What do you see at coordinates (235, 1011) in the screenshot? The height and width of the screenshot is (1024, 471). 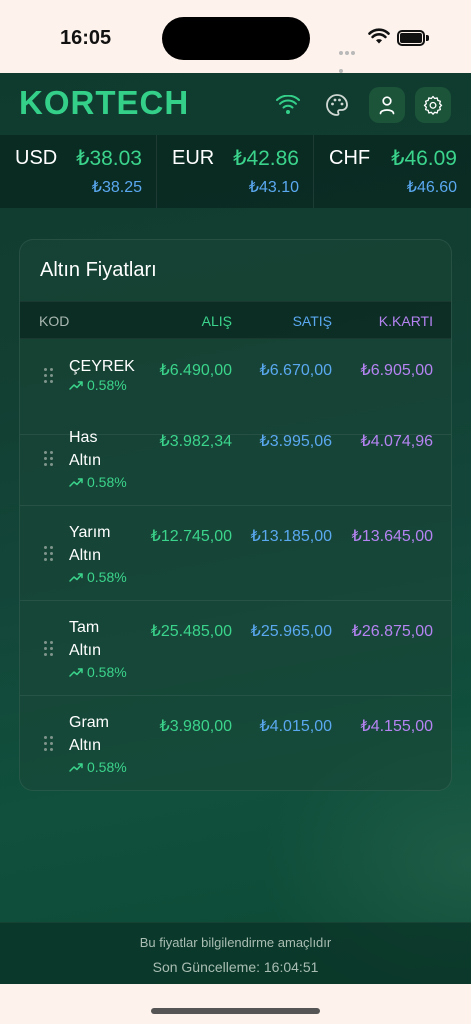 I see `home-indicator` at bounding box center [235, 1011].